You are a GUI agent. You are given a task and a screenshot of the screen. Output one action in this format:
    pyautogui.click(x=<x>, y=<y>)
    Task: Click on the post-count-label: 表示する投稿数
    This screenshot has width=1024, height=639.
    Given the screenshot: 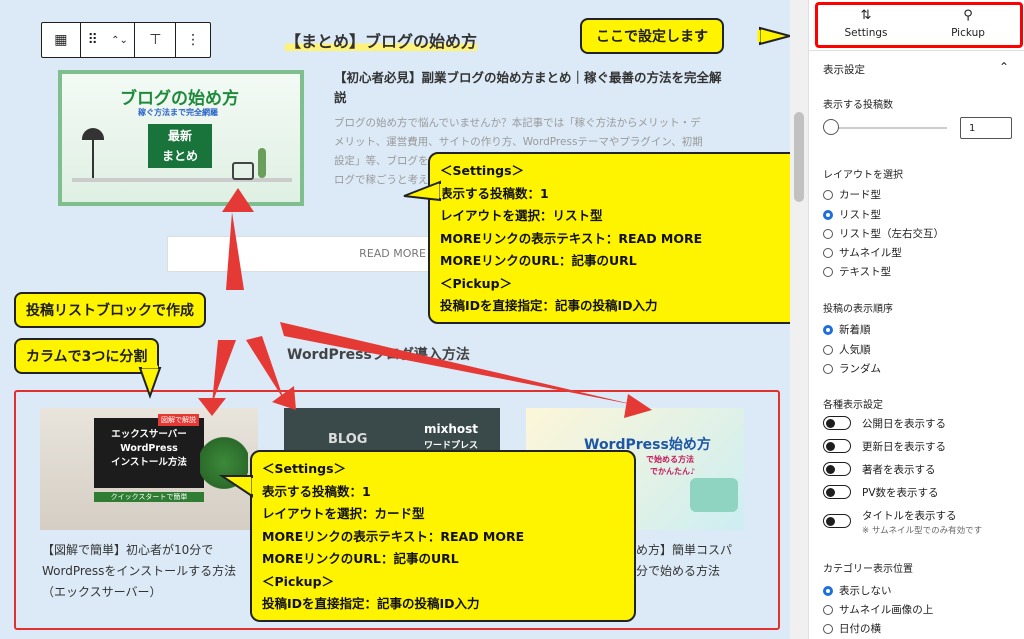 What is the action you would take?
    pyautogui.click(x=858, y=105)
    